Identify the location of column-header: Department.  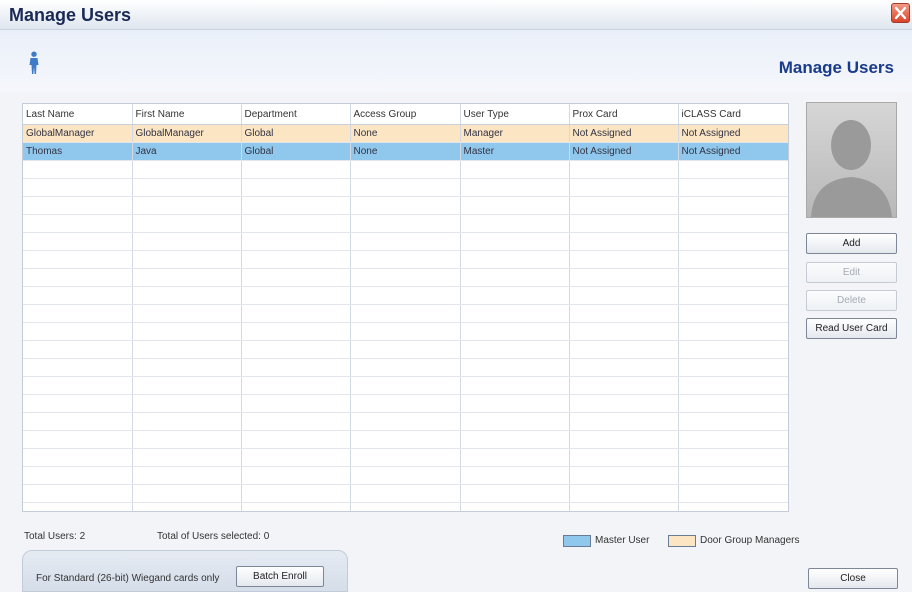
(296, 114).